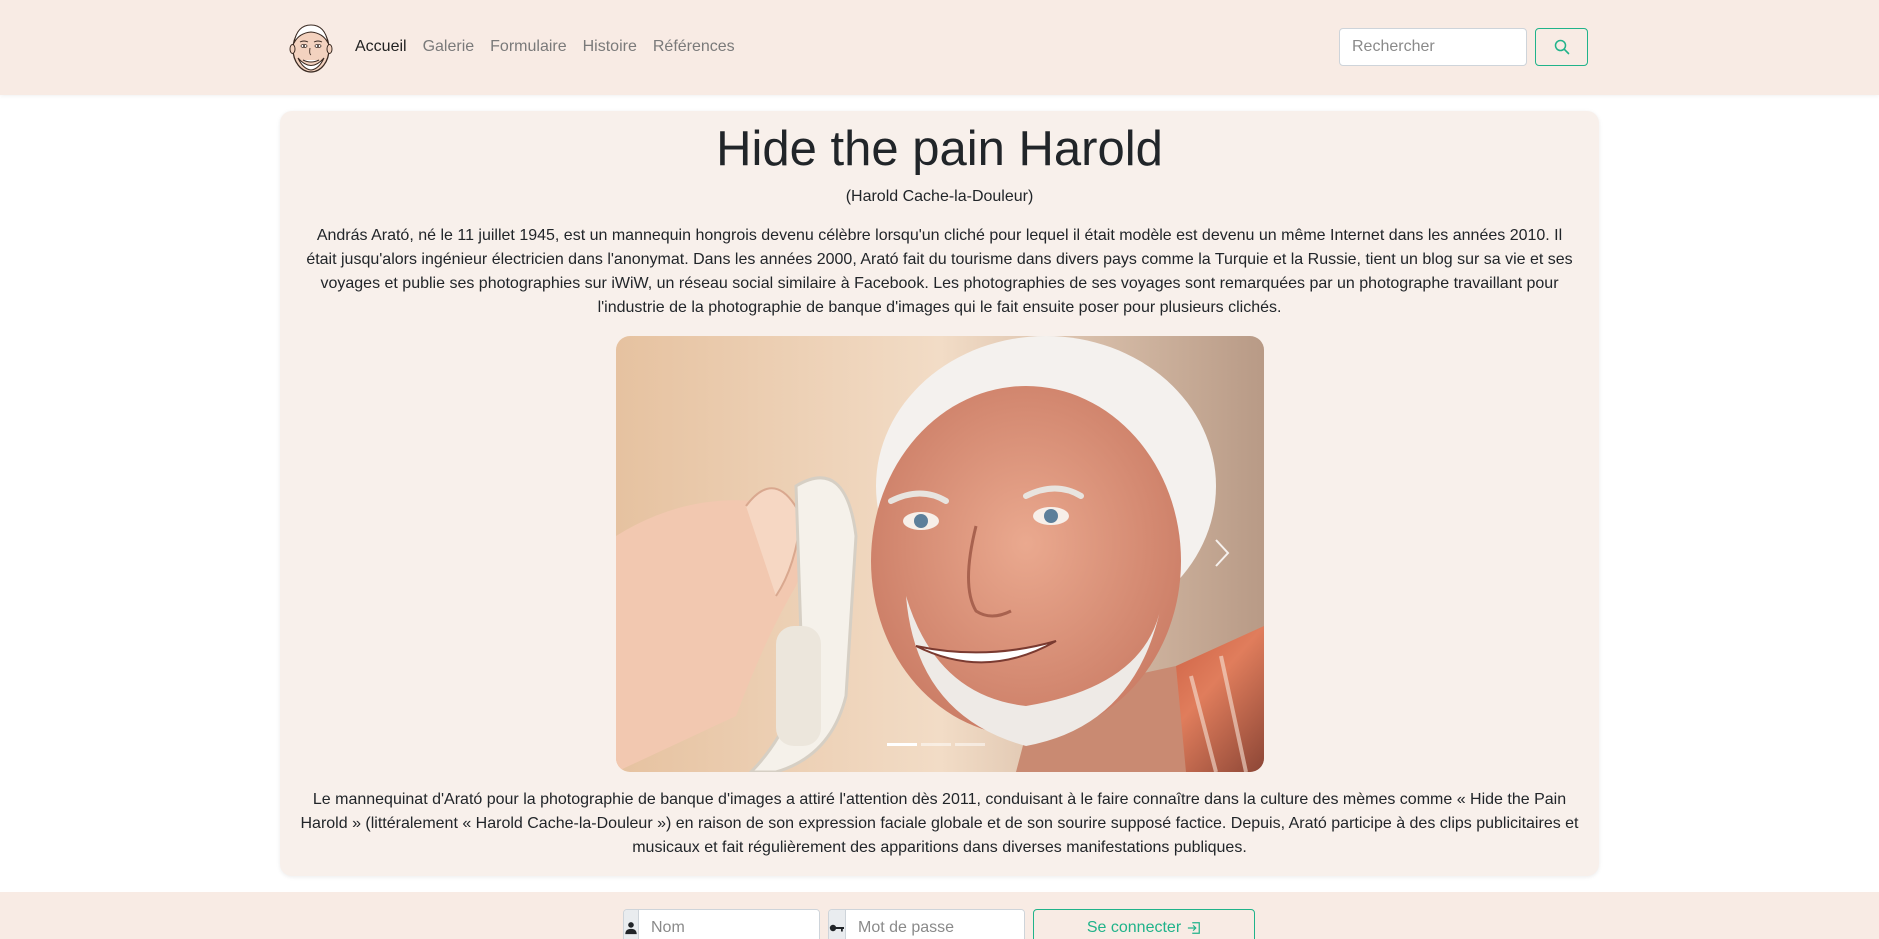 This screenshot has width=1879, height=939. I want to click on search-button, so click(1561, 47).